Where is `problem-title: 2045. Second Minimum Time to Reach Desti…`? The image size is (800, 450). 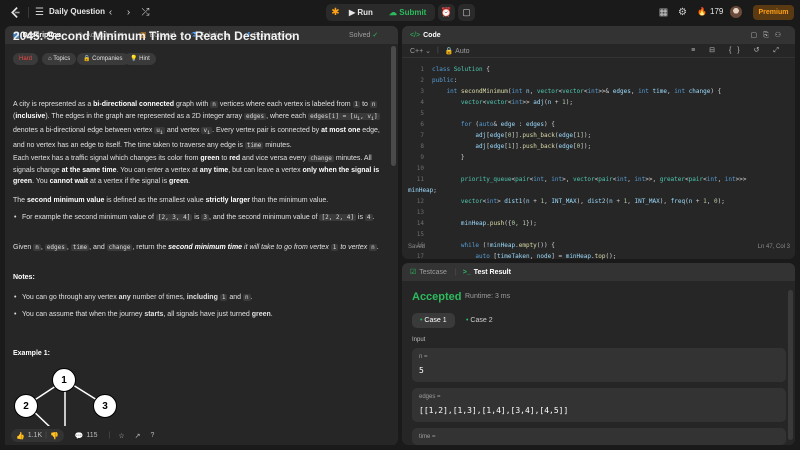
problem-title: 2045. Second Minimum Time to Reach Desti… is located at coordinates (156, 36).